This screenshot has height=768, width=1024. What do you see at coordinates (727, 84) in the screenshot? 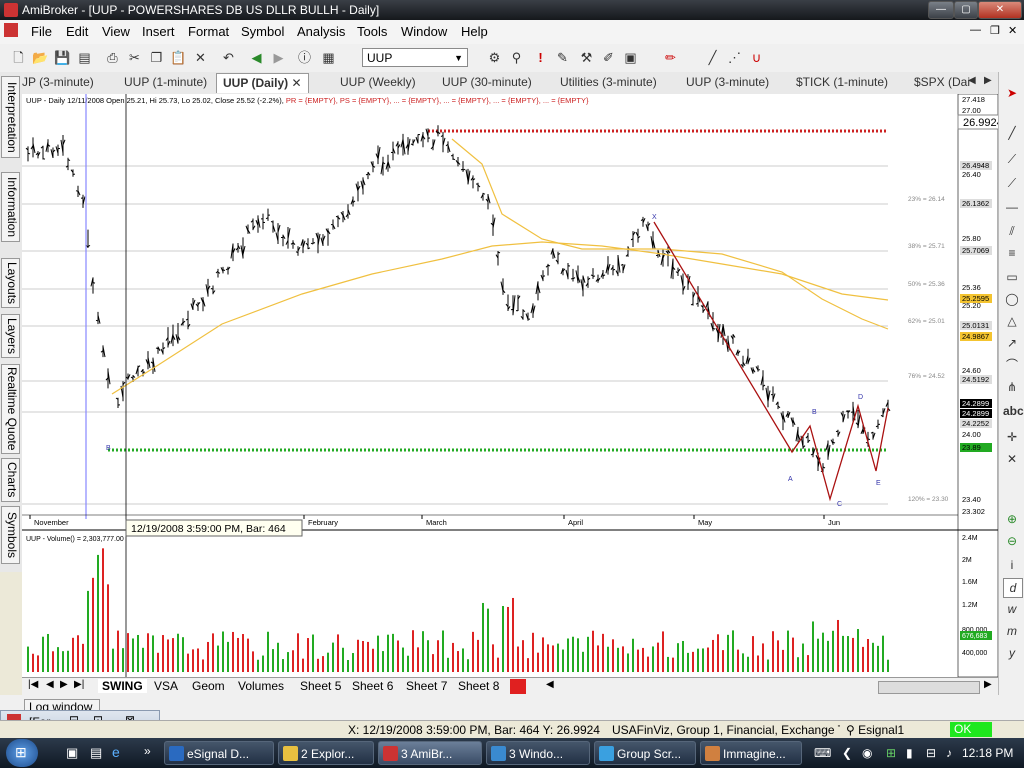
I see `tab-chart-uup-3min: UUP (3-minute)` at bounding box center [727, 84].